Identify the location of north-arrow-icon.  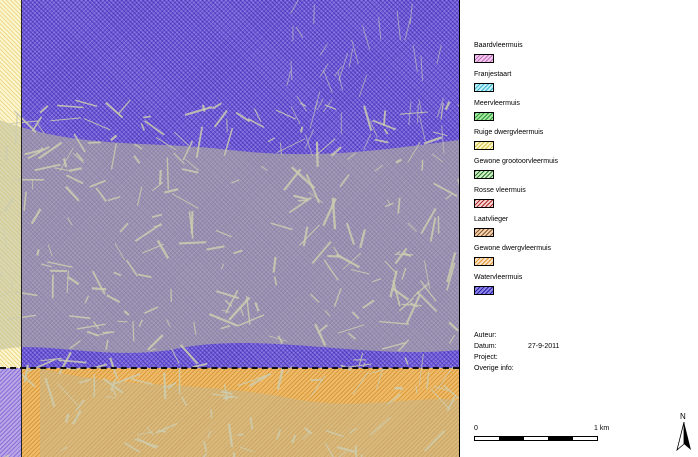
(683, 437).